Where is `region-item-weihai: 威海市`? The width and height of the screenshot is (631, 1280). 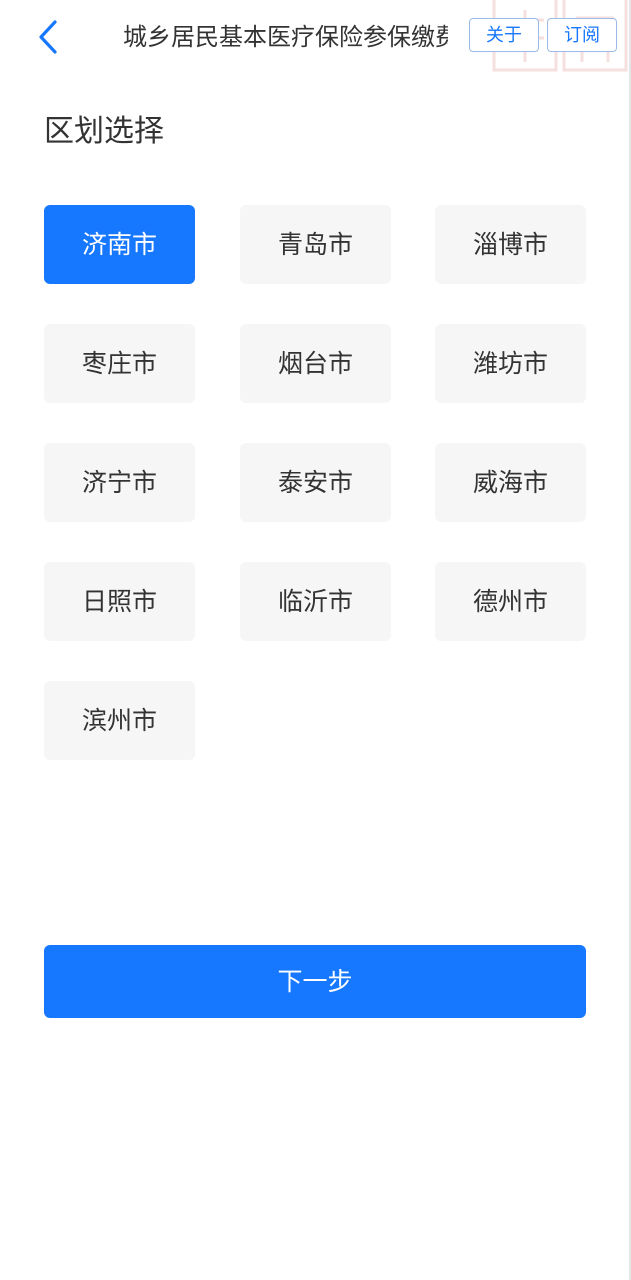
region-item-weihai: 威海市 is located at coordinates (510, 482).